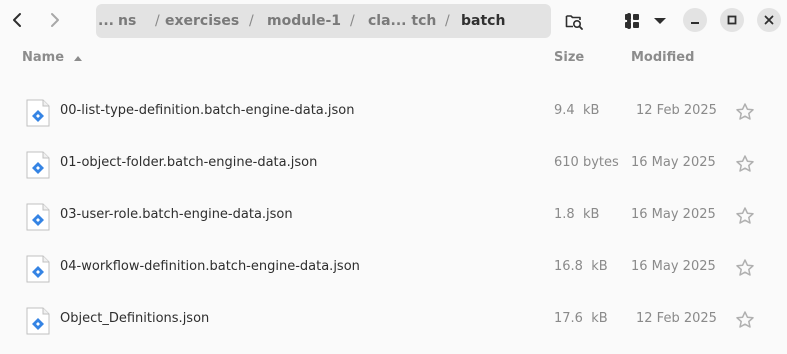 The image size is (787, 354). Describe the element at coordinates (577, 214) in the screenshot. I see `file-size: 1.8 kB` at that location.